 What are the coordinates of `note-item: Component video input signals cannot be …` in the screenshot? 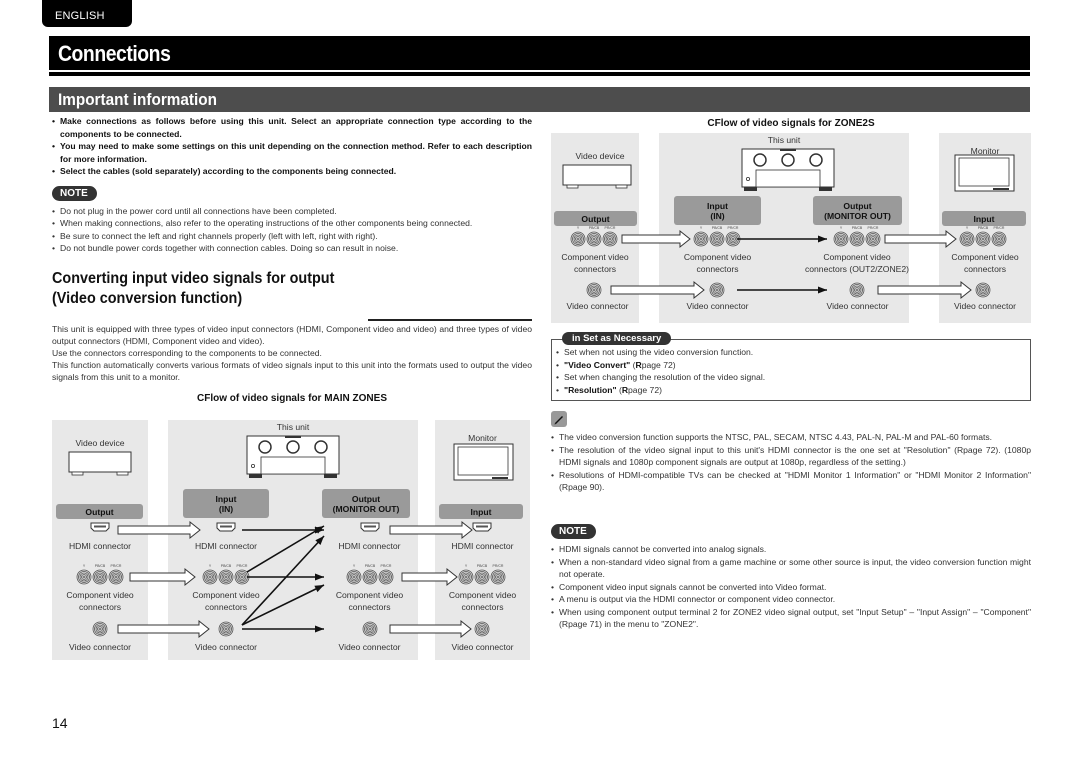 It's located at (791, 587).